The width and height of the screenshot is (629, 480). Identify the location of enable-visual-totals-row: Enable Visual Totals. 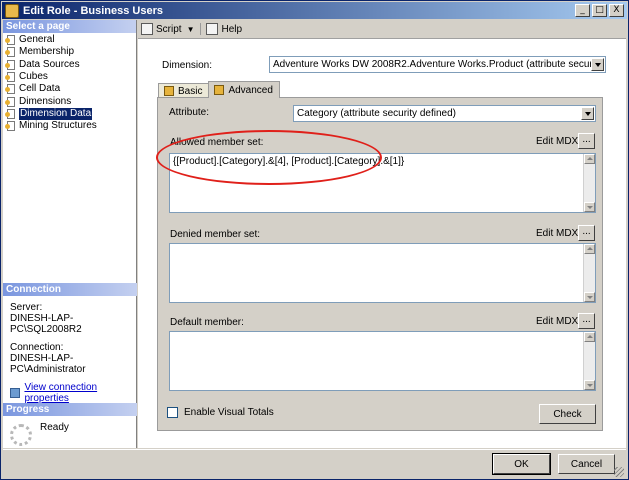
(220, 412).